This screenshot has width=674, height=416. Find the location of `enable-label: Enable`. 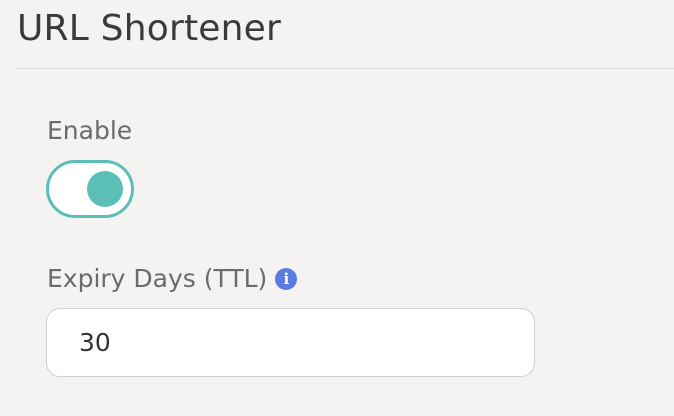

enable-label: Enable is located at coordinates (90, 130).